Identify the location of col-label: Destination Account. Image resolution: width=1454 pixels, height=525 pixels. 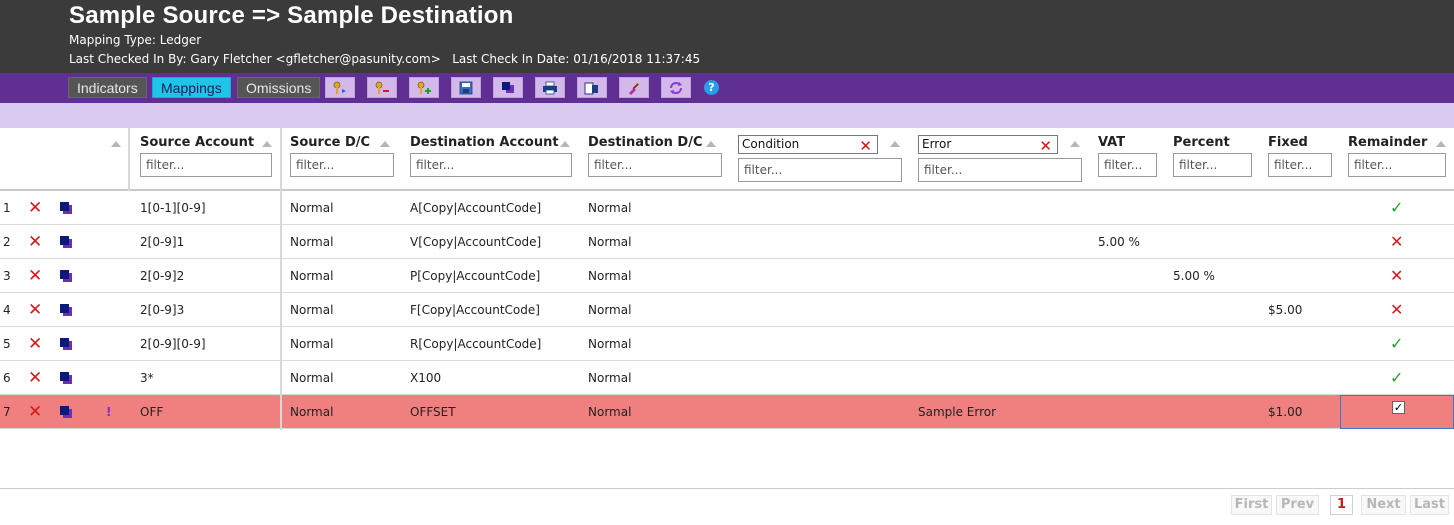
(484, 142).